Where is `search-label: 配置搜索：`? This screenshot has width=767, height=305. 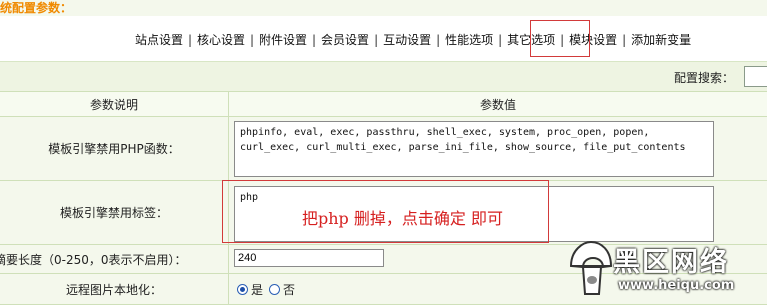 search-label: 配置搜索： is located at coordinates (704, 78).